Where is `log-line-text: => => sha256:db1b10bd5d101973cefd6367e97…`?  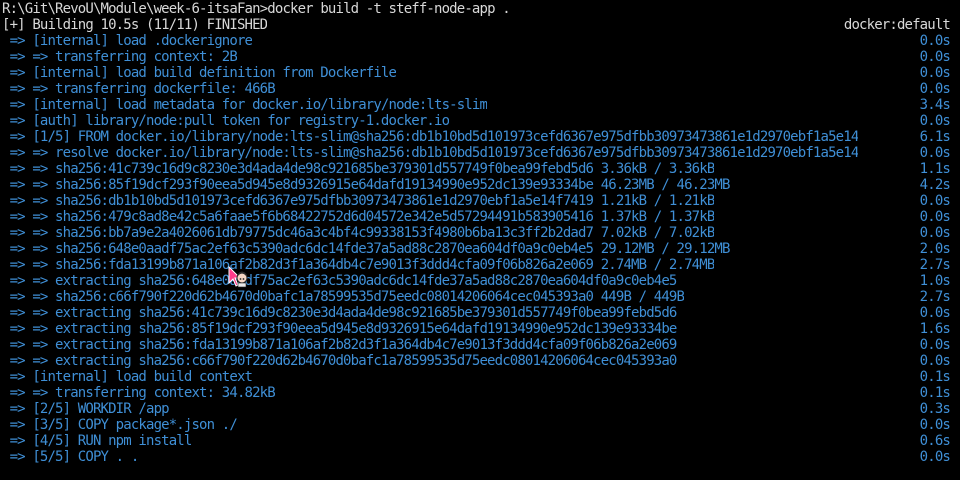 log-line-text: => => sha256:db1b10bd5d101973cefd6367e97… is located at coordinates (358, 201).